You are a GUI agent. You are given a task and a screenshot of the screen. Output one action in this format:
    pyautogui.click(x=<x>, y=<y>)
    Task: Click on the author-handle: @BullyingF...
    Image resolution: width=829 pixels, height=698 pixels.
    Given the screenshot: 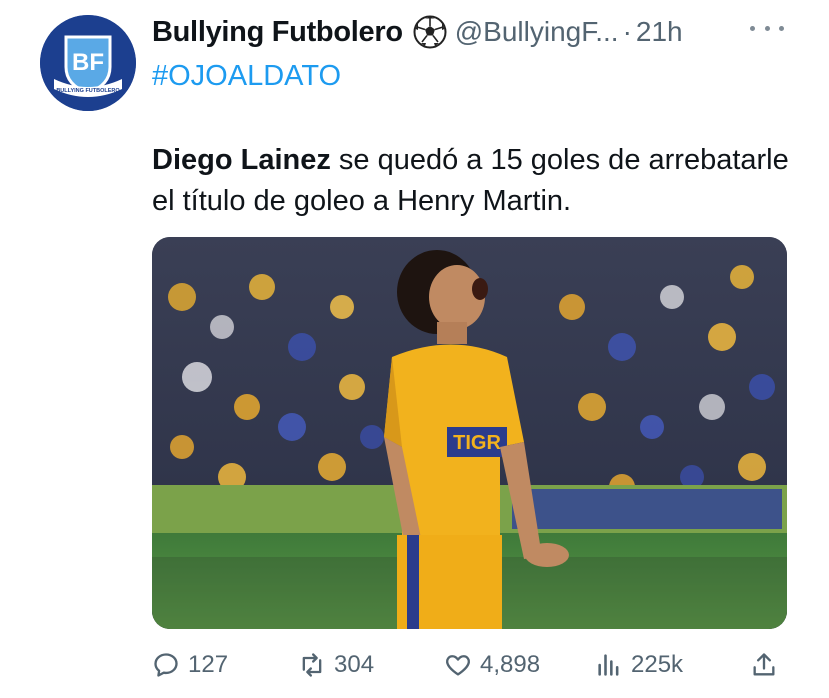 What is the action you would take?
    pyautogui.click(x=537, y=32)
    